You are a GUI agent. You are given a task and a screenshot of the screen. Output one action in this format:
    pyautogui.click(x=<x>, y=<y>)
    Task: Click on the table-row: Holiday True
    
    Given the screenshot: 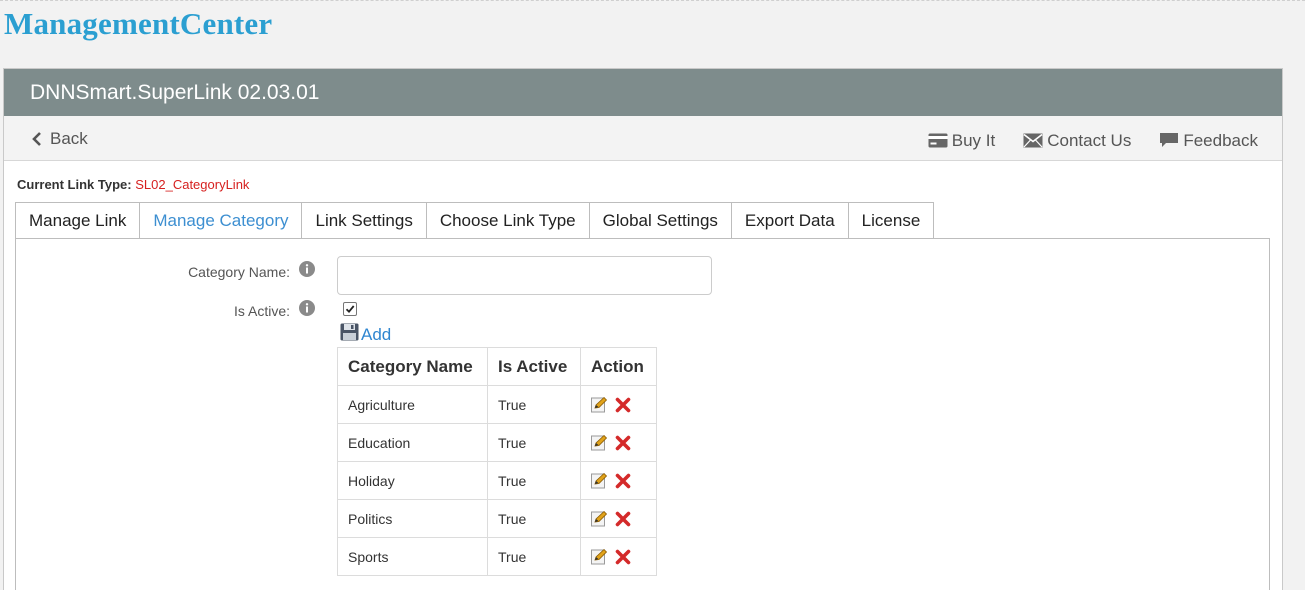 What is the action you would take?
    pyautogui.click(x=497, y=480)
    